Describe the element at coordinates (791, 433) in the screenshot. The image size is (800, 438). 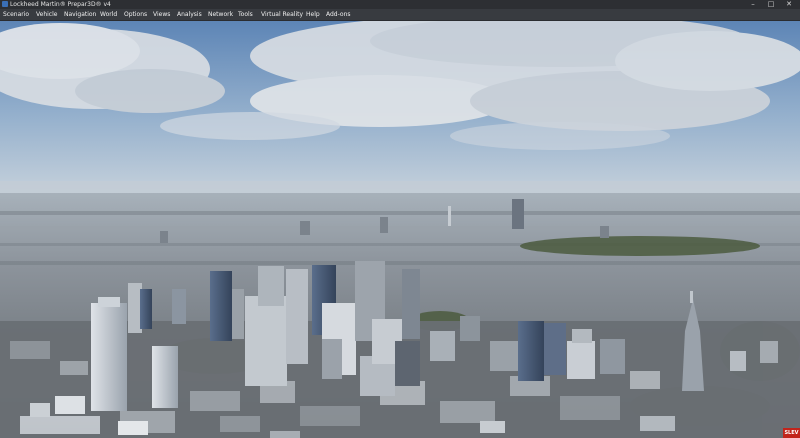
I see `status-badge: SLEV` at that location.